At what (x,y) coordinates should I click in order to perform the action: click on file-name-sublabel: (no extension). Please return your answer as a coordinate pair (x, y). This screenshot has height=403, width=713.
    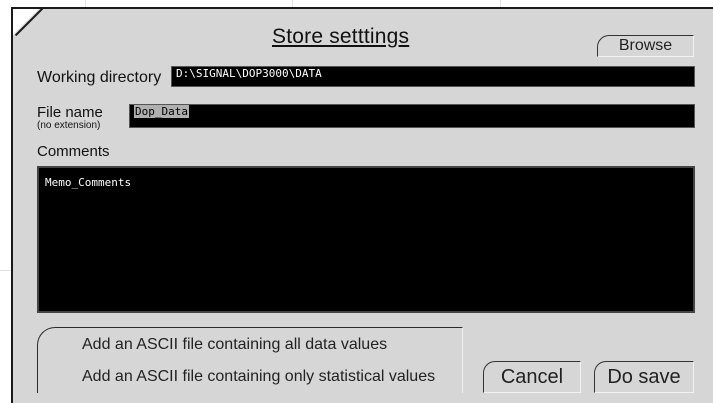
    Looking at the image, I should click on (69, 125).